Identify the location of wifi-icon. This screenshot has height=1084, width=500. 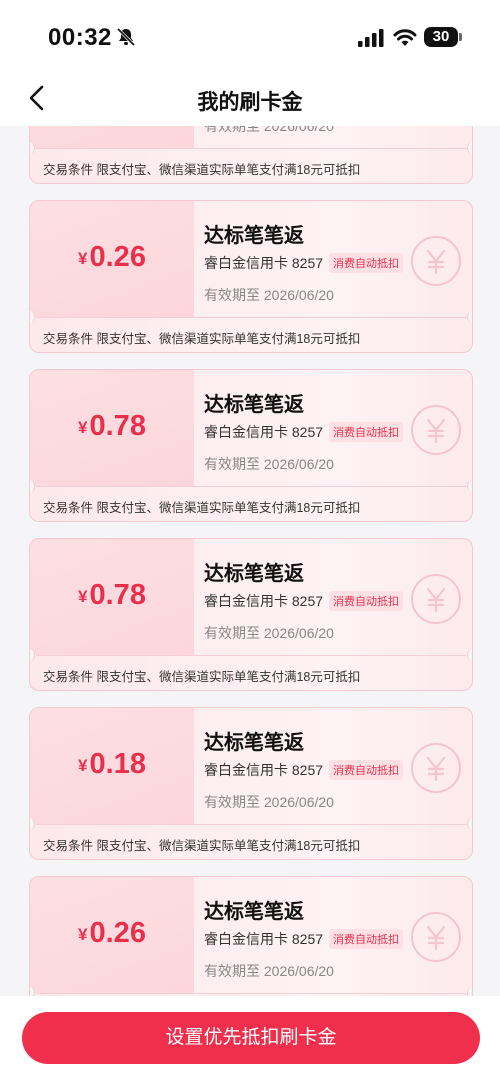
(405, 37).